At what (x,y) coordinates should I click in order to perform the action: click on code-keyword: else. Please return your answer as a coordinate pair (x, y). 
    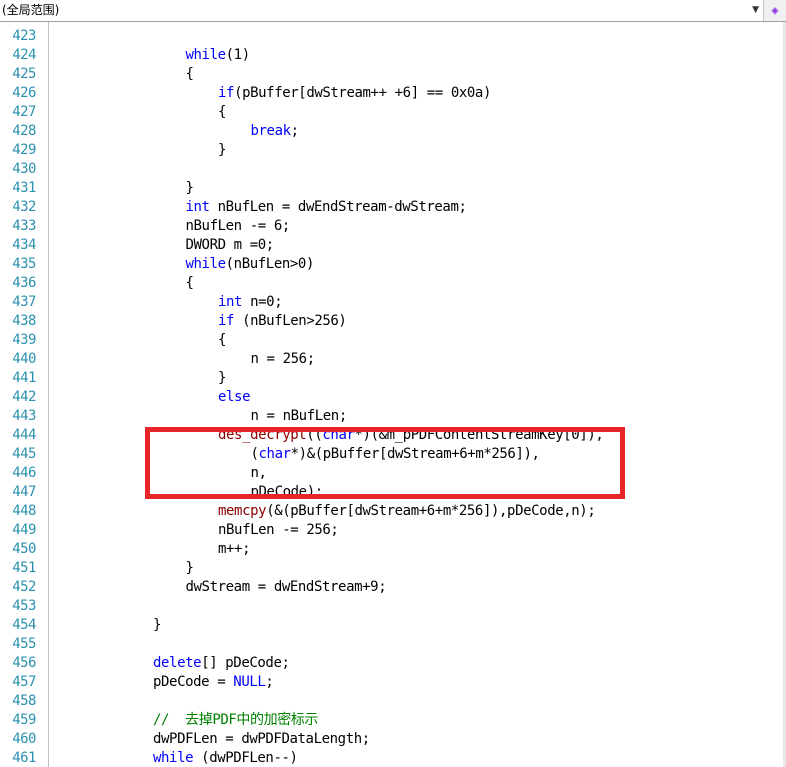
    Looking at the image, I should click on (234, 397).